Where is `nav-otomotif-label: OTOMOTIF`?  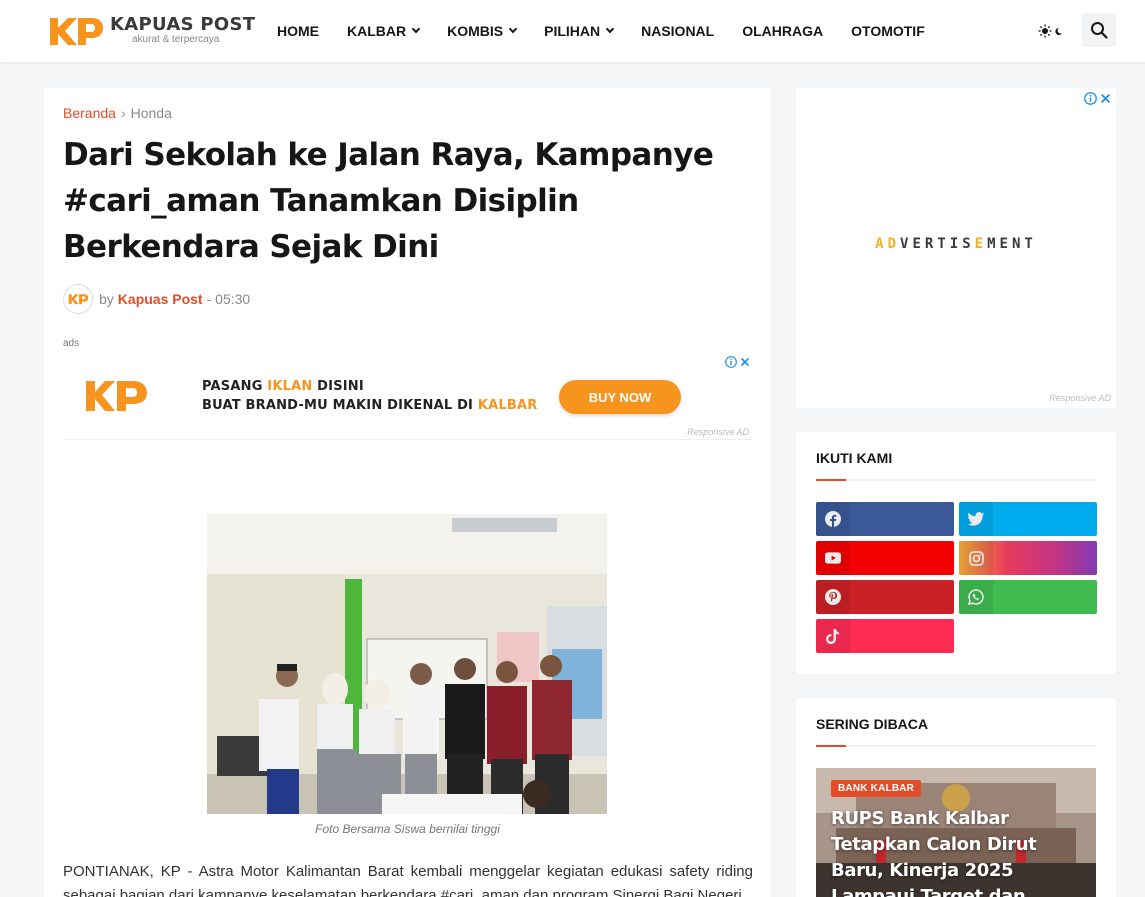 nav-otomotif-label: OTOMOTIF is located at coordinates (888, 31).